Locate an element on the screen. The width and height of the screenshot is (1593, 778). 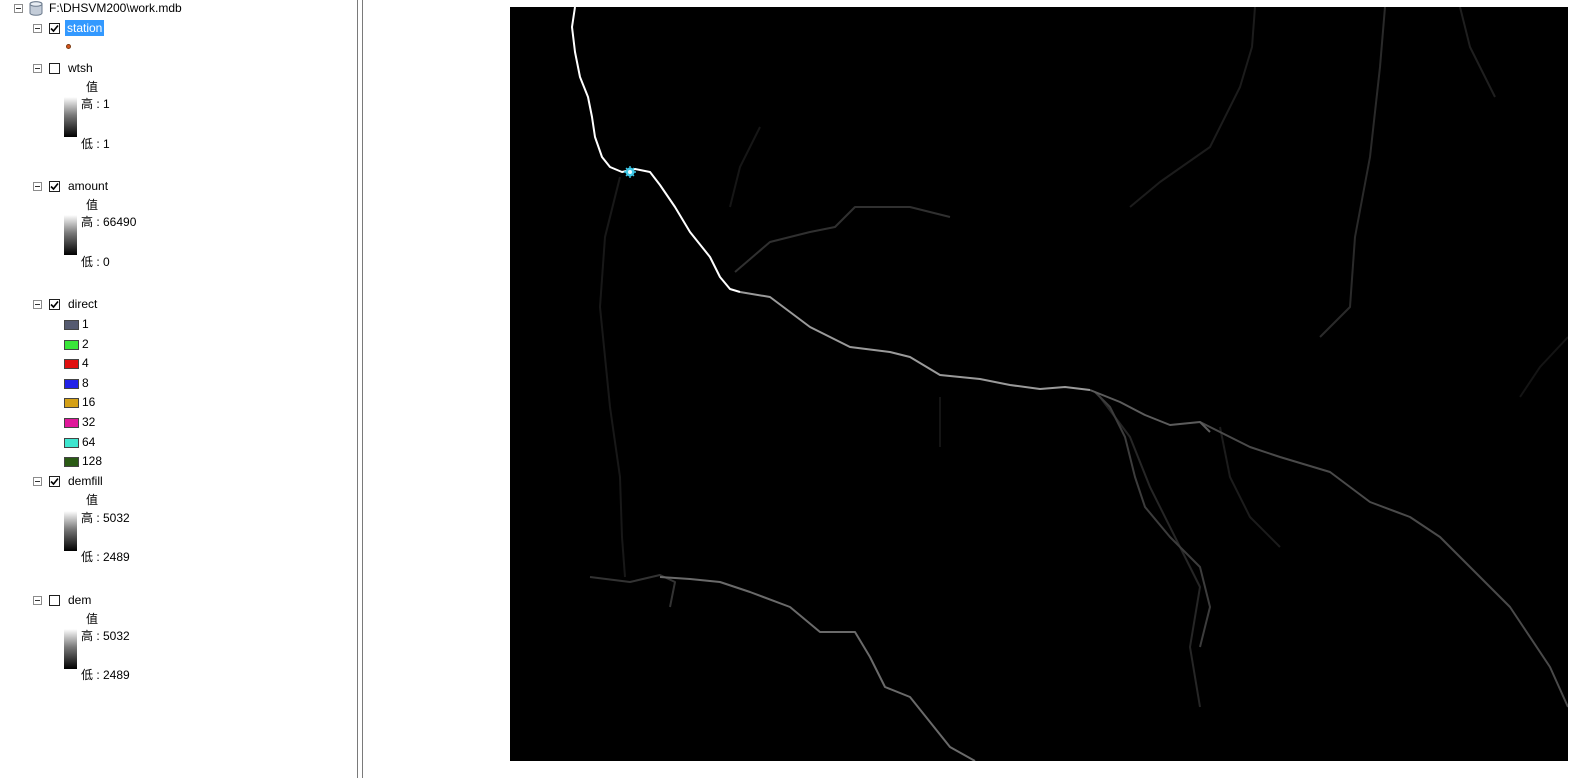
direct-class-label: 32 is located at coordinates (89, 422).